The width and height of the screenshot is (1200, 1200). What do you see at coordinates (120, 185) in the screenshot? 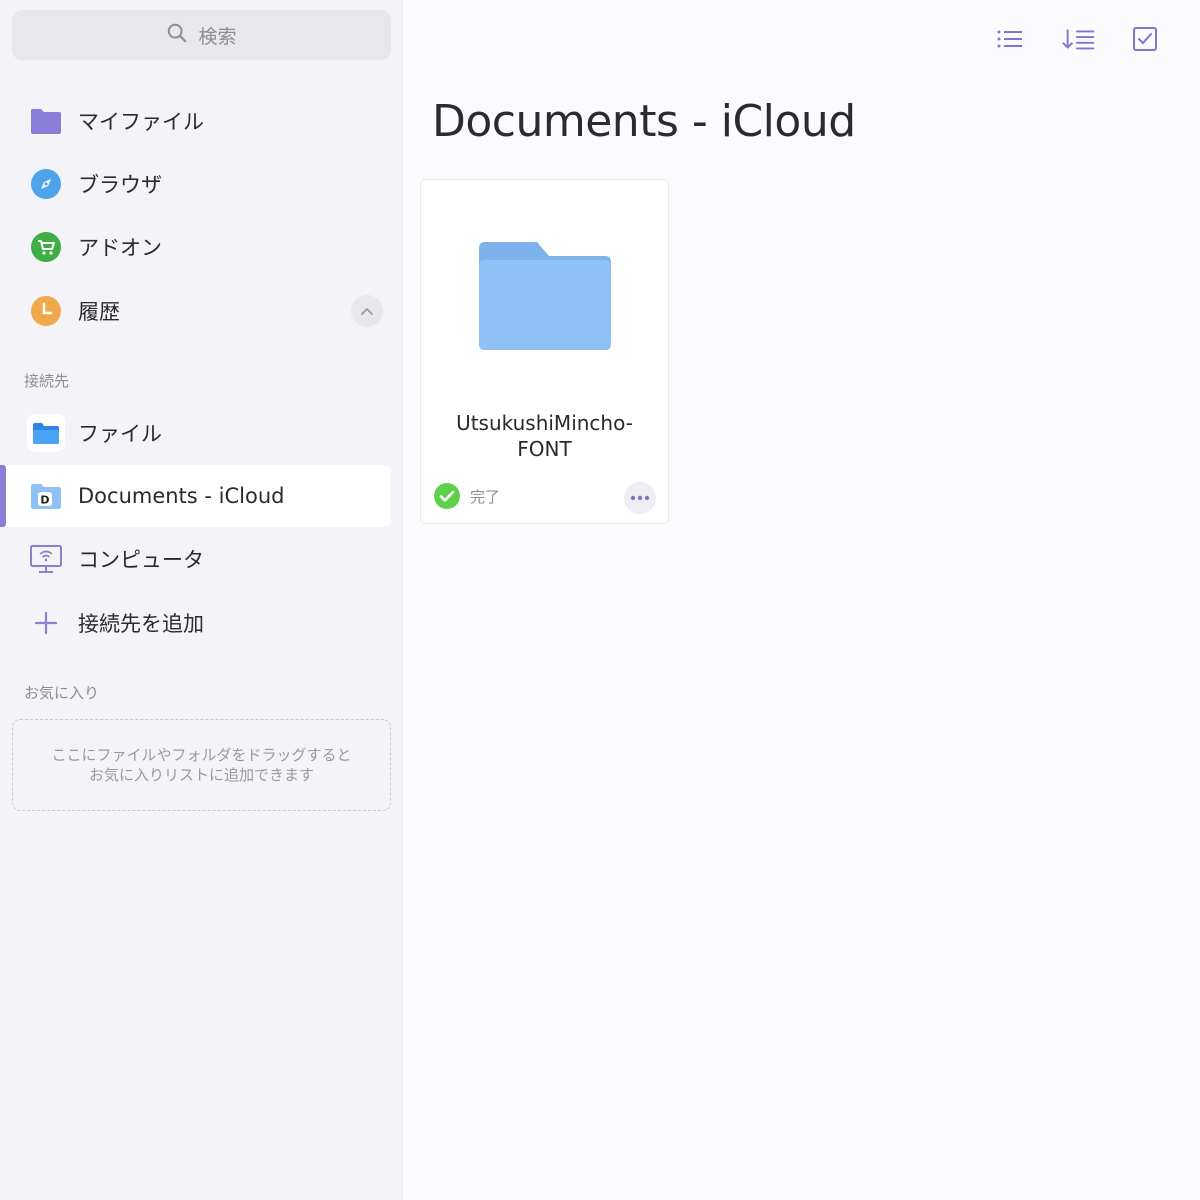
I see `sidebar-item-label: ブラウザ` at bounding box center [120, 185].